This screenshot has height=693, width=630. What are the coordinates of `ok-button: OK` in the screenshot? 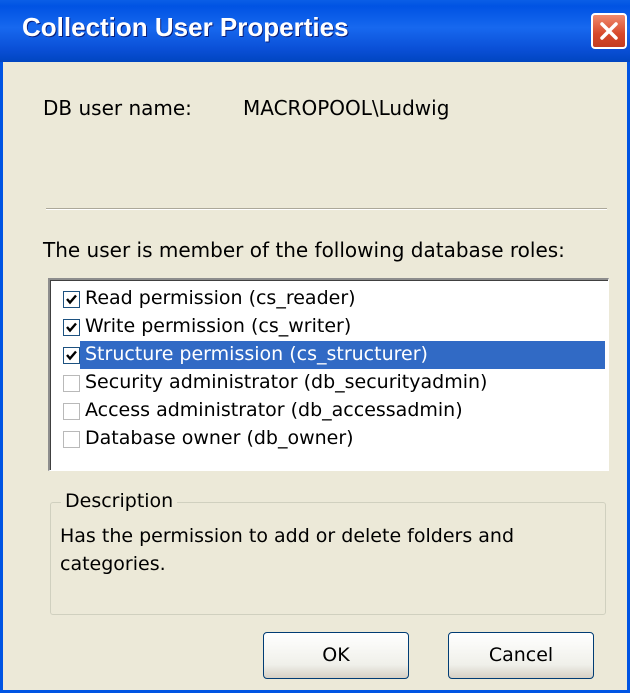 It's located at (336, 655).